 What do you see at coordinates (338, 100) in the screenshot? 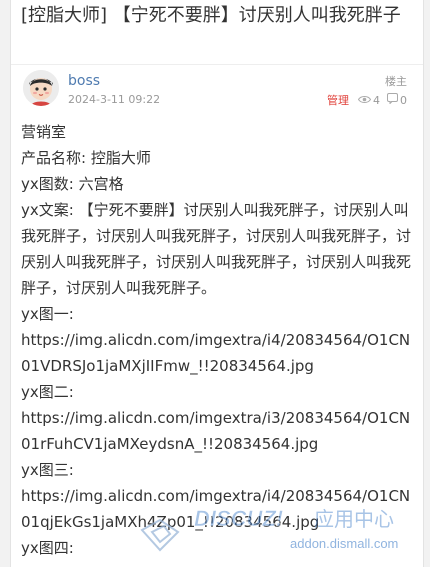
I see `manage-link: 管理` at bounding box center [338, 100].